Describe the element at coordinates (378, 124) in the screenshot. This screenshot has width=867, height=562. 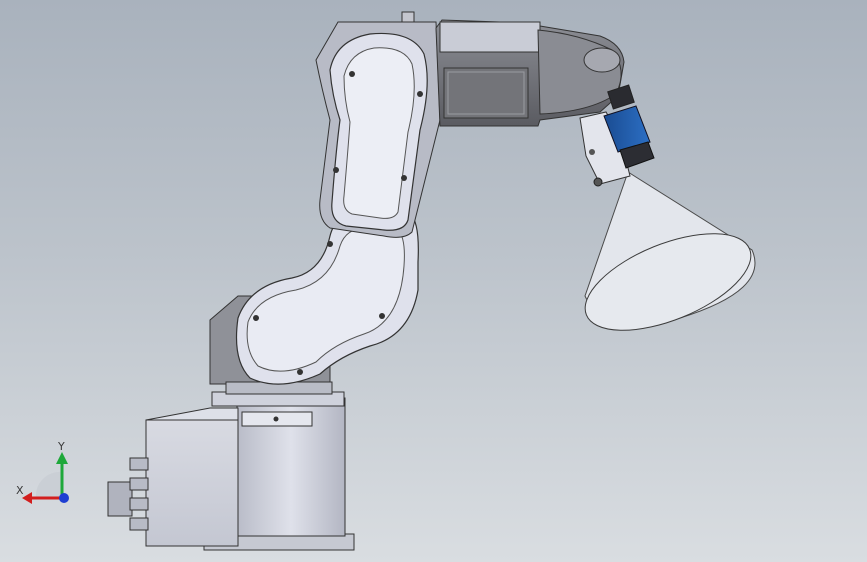
I see `upper-arm-link` at that location.